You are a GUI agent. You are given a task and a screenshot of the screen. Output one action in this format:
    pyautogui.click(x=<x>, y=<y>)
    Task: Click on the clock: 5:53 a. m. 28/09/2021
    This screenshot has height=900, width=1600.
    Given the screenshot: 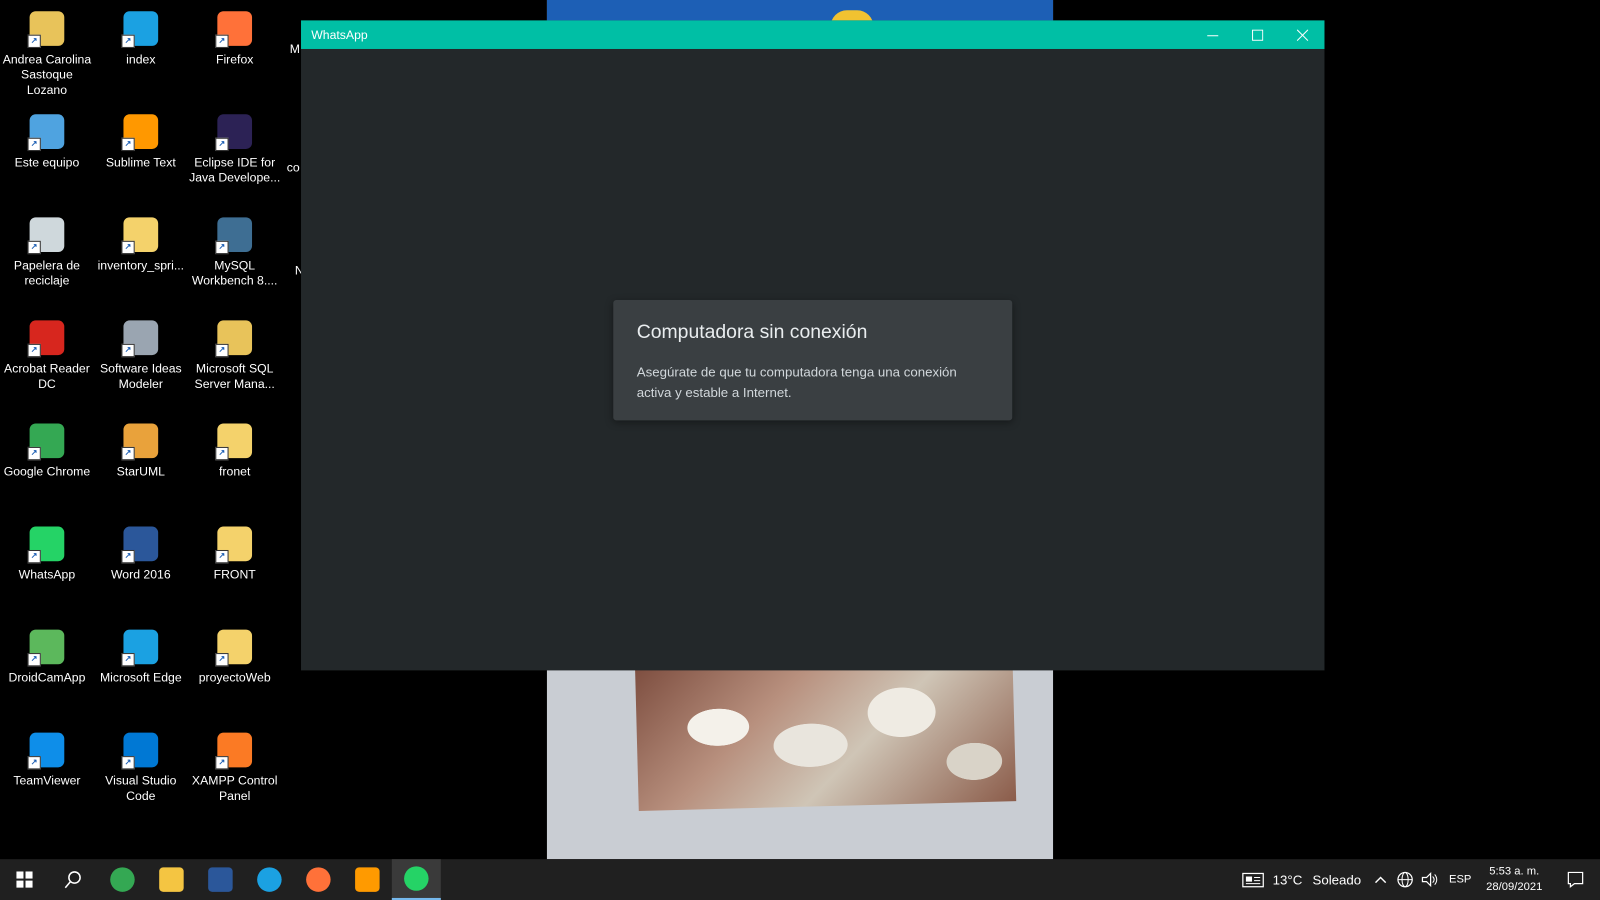 What is the action you would take?
    pyautogui.click(x=1514, y=879)
    